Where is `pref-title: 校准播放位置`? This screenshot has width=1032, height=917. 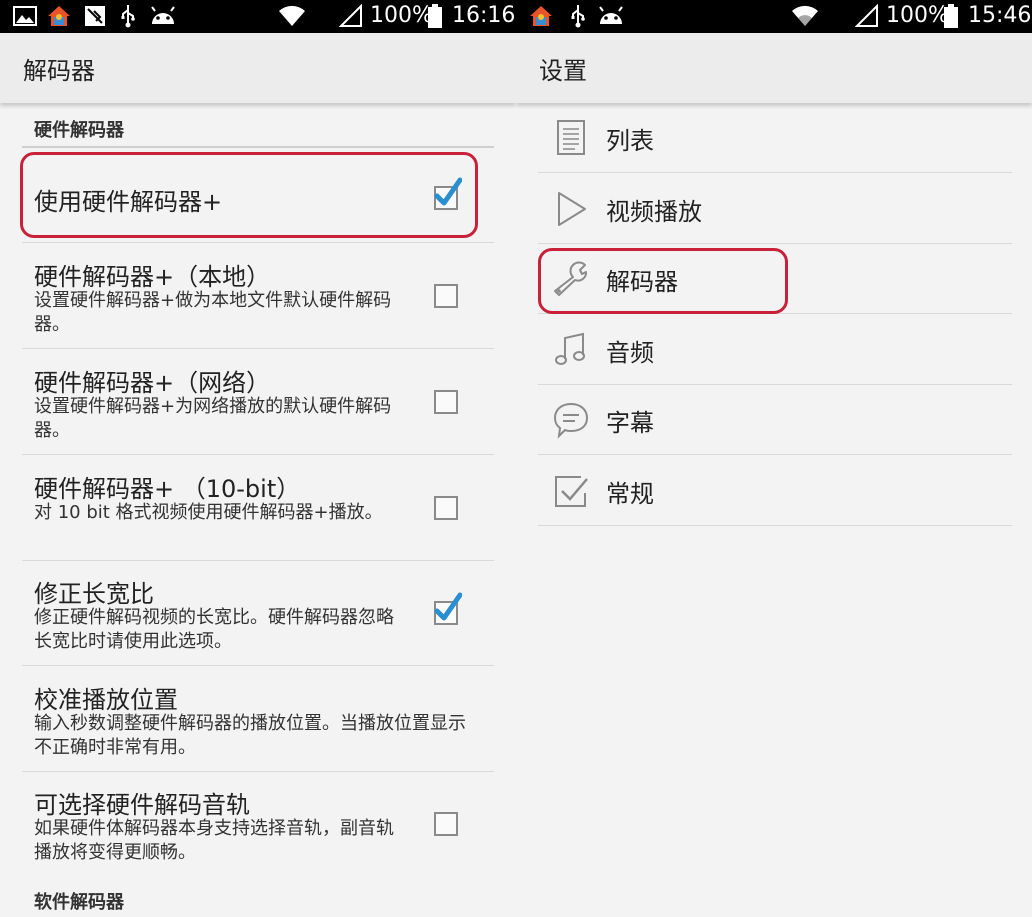 pref-title: 校准播放位置 is located at coordinates (106, 700).